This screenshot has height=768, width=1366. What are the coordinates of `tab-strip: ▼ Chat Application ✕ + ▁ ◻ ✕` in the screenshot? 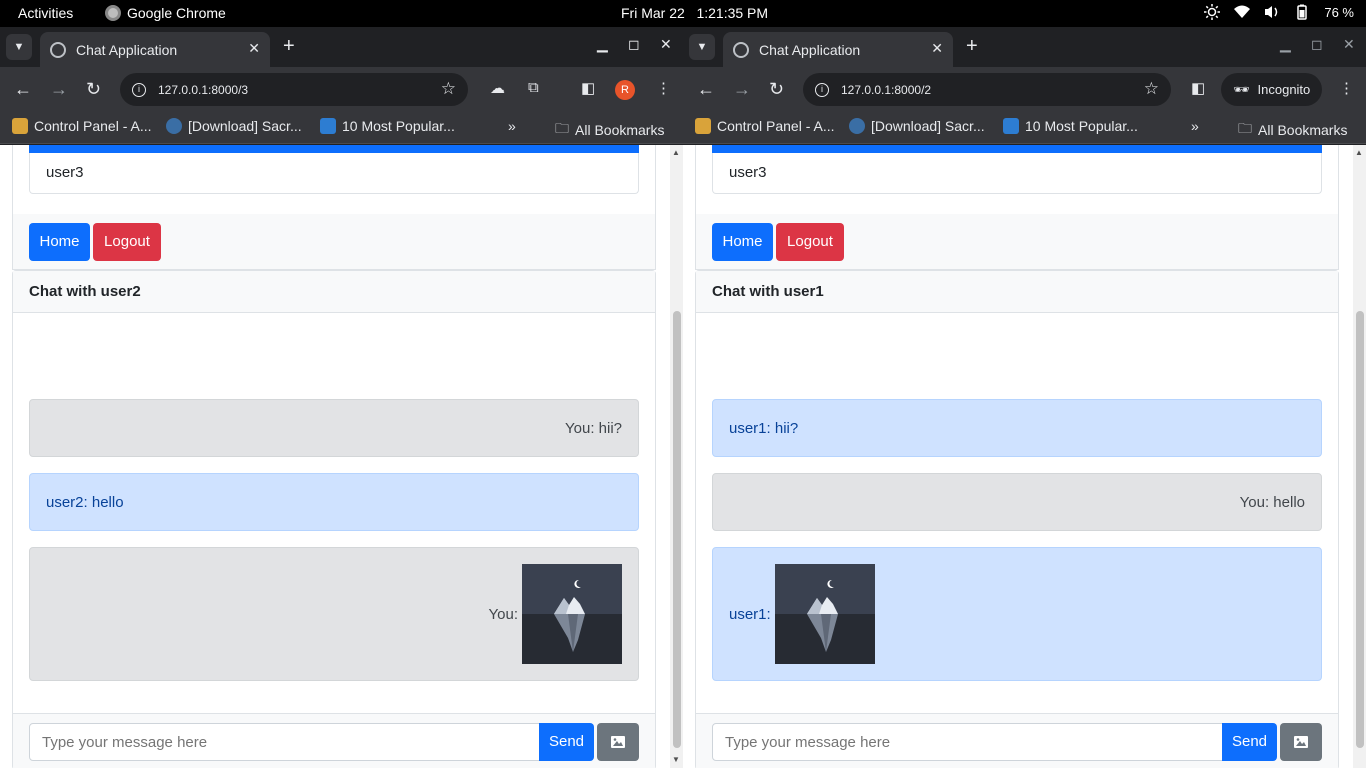 It's located at (1024, 47).